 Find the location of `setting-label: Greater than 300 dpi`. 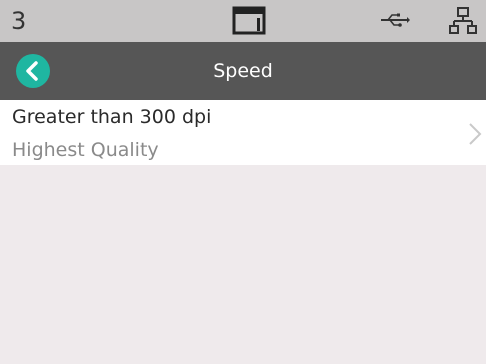

setting-label: Greater than 300 dpi is located at coordinates (112, 117).